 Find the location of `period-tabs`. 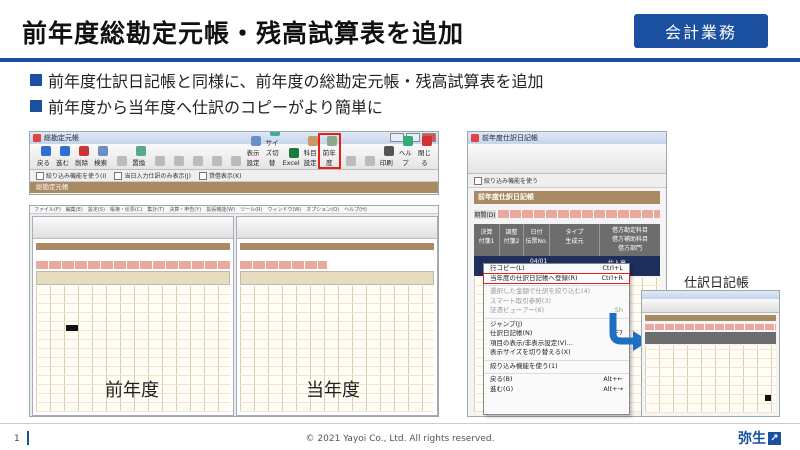

period-tabs is located at coordinates (579, 214).